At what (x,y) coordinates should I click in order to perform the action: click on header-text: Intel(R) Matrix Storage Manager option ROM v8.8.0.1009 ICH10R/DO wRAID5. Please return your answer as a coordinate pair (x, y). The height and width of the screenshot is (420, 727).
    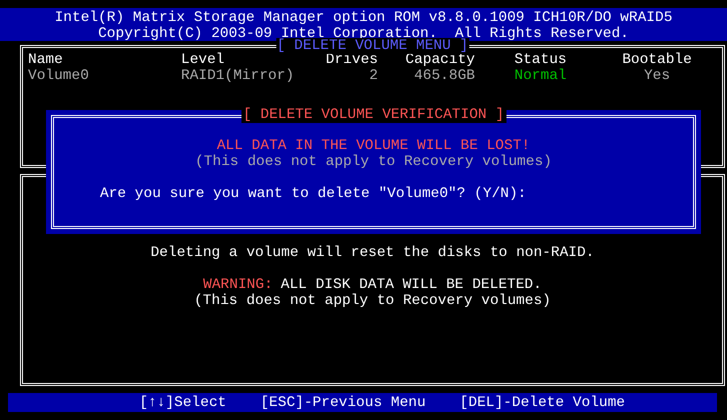
    Looking at the image, I should click on (363, 18).